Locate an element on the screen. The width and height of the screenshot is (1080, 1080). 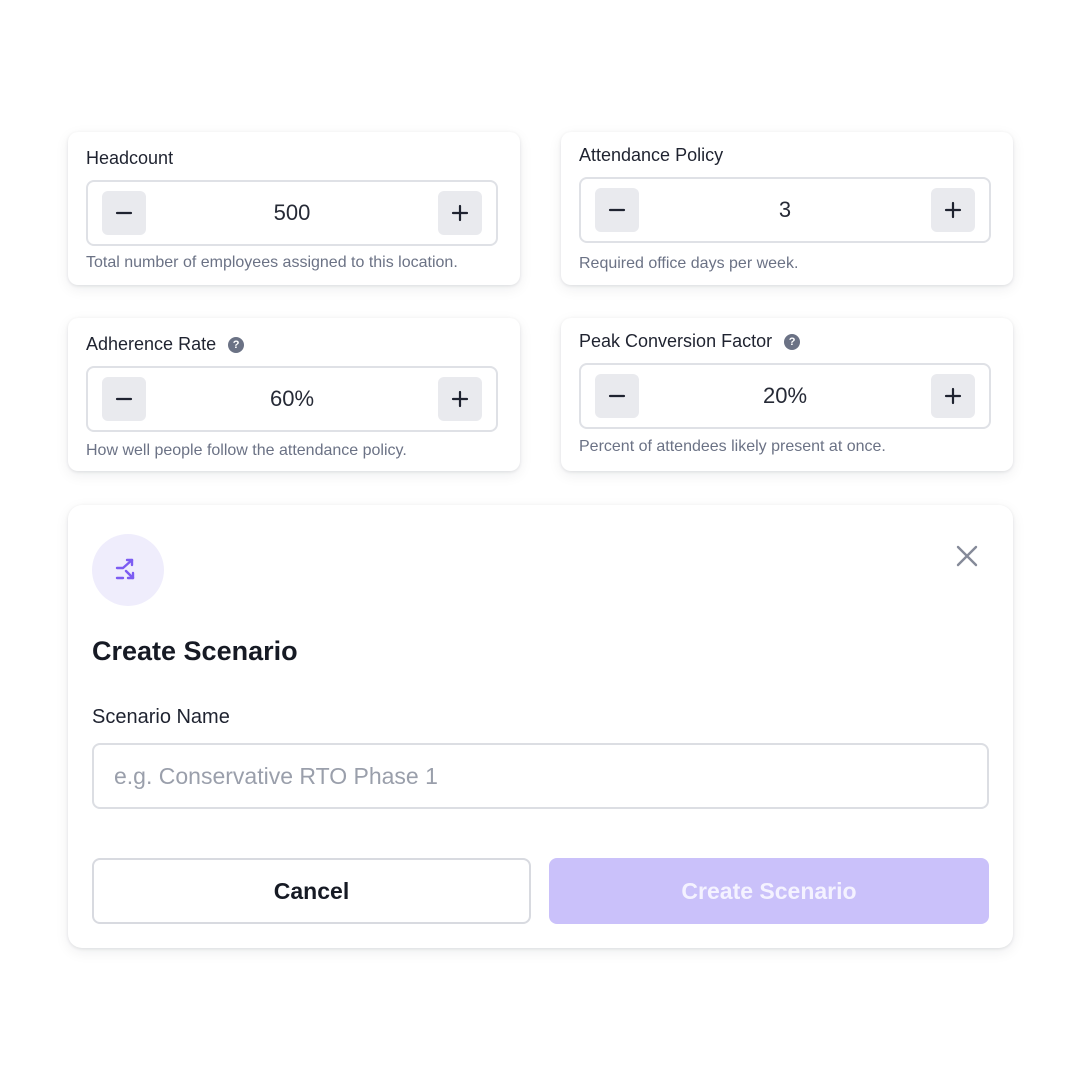
adherence-rate-stepper: 60% is located at coordinates (292, 399).